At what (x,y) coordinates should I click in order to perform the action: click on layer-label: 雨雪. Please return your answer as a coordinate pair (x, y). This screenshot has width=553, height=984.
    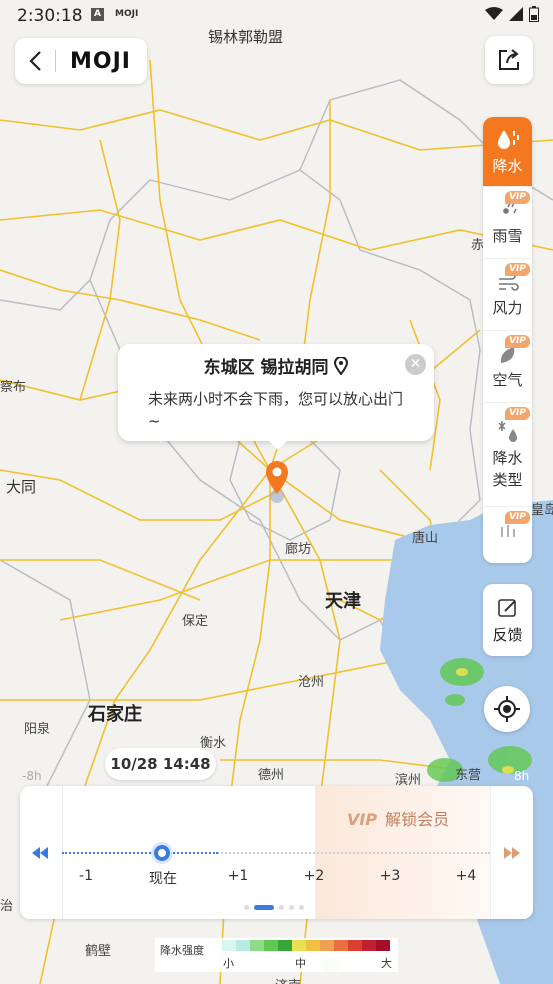
    Looking at the image, I should click on (507, 235).